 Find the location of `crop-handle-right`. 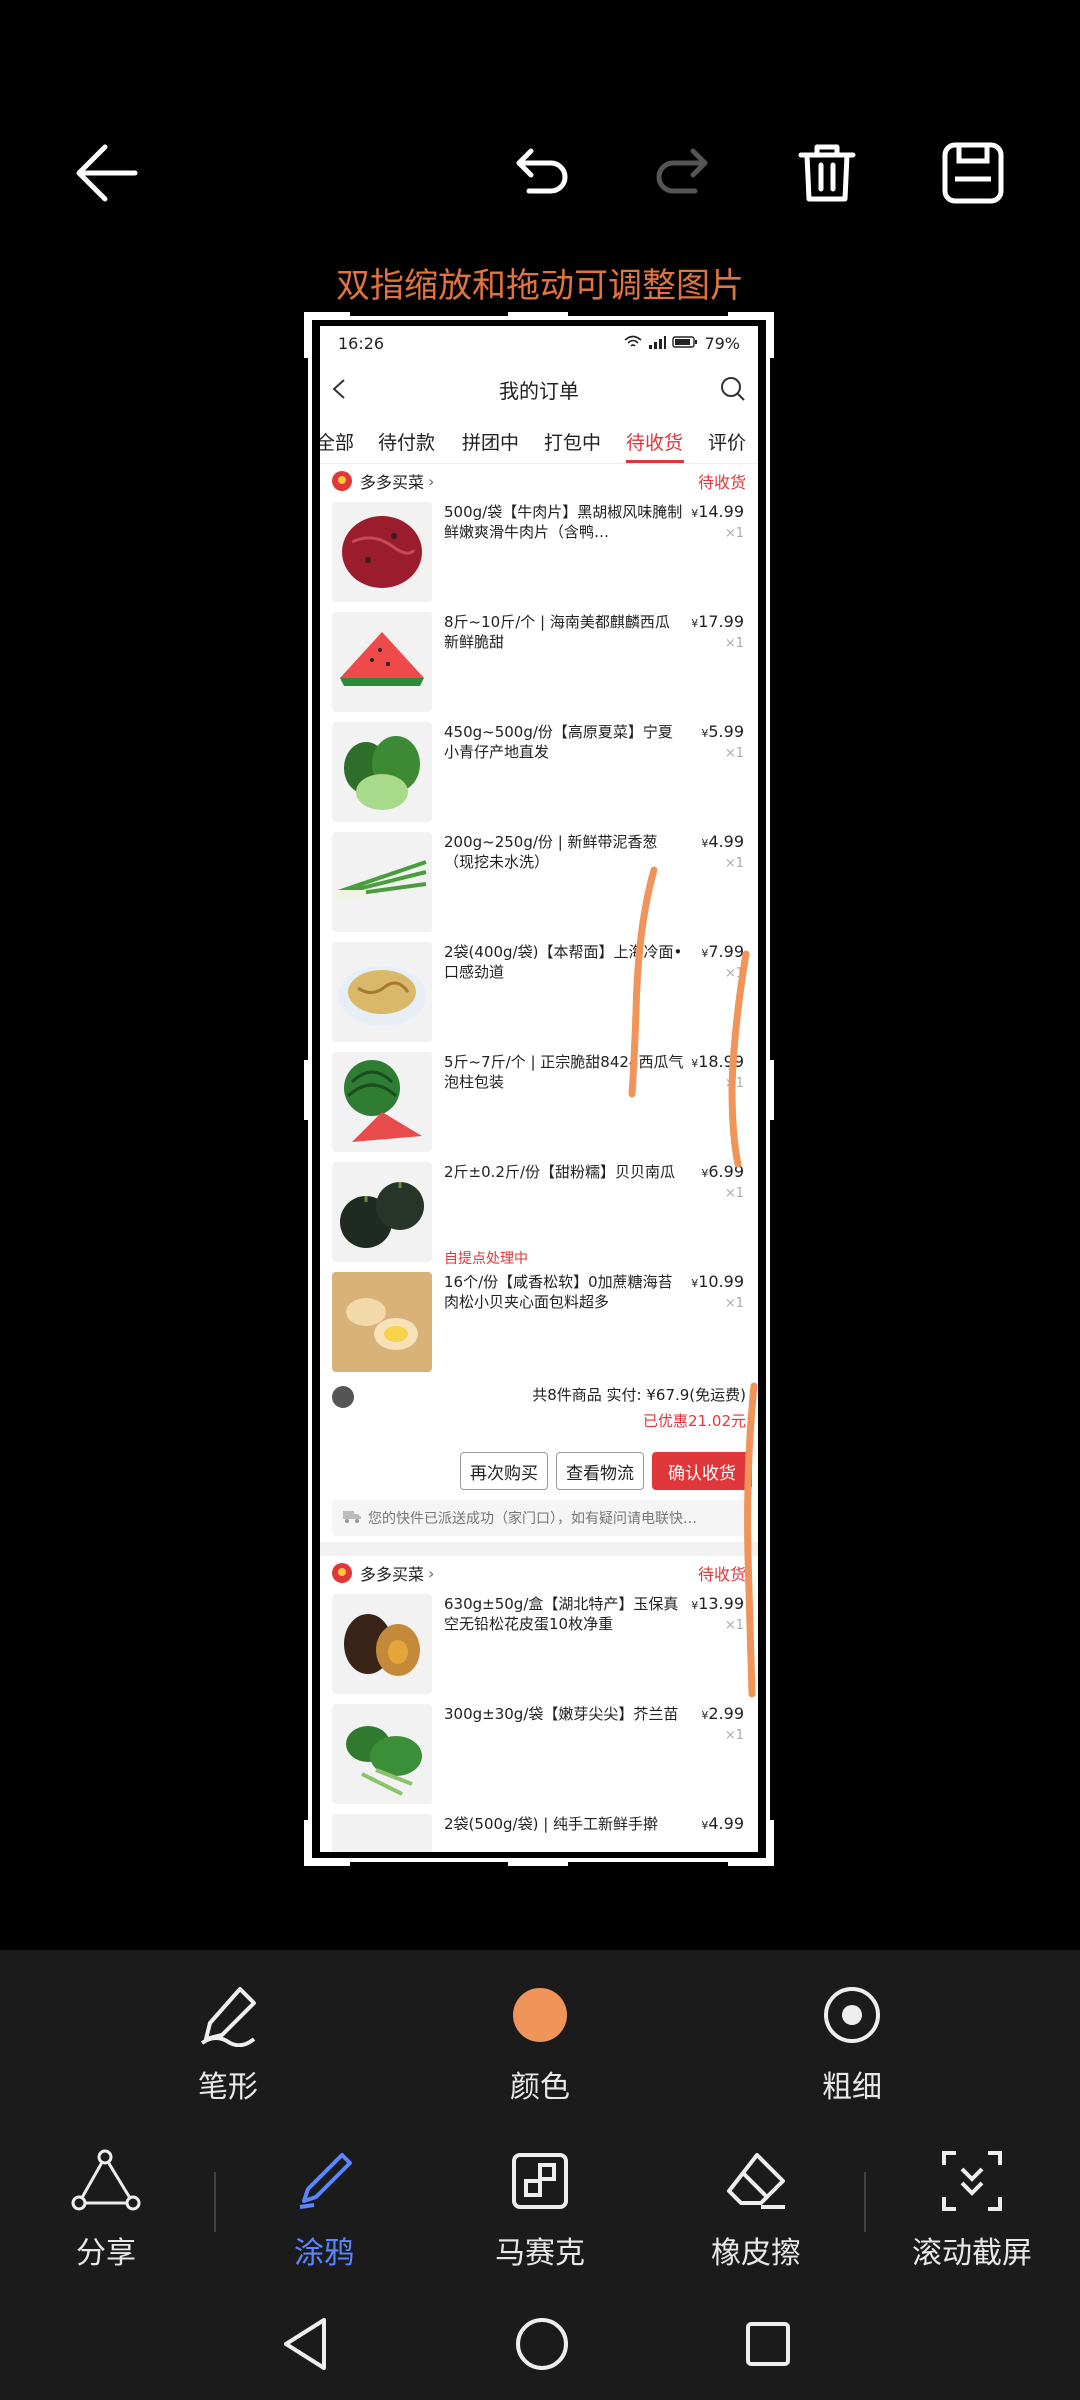

crop-handle-right is located at coordinates (770, 1090).